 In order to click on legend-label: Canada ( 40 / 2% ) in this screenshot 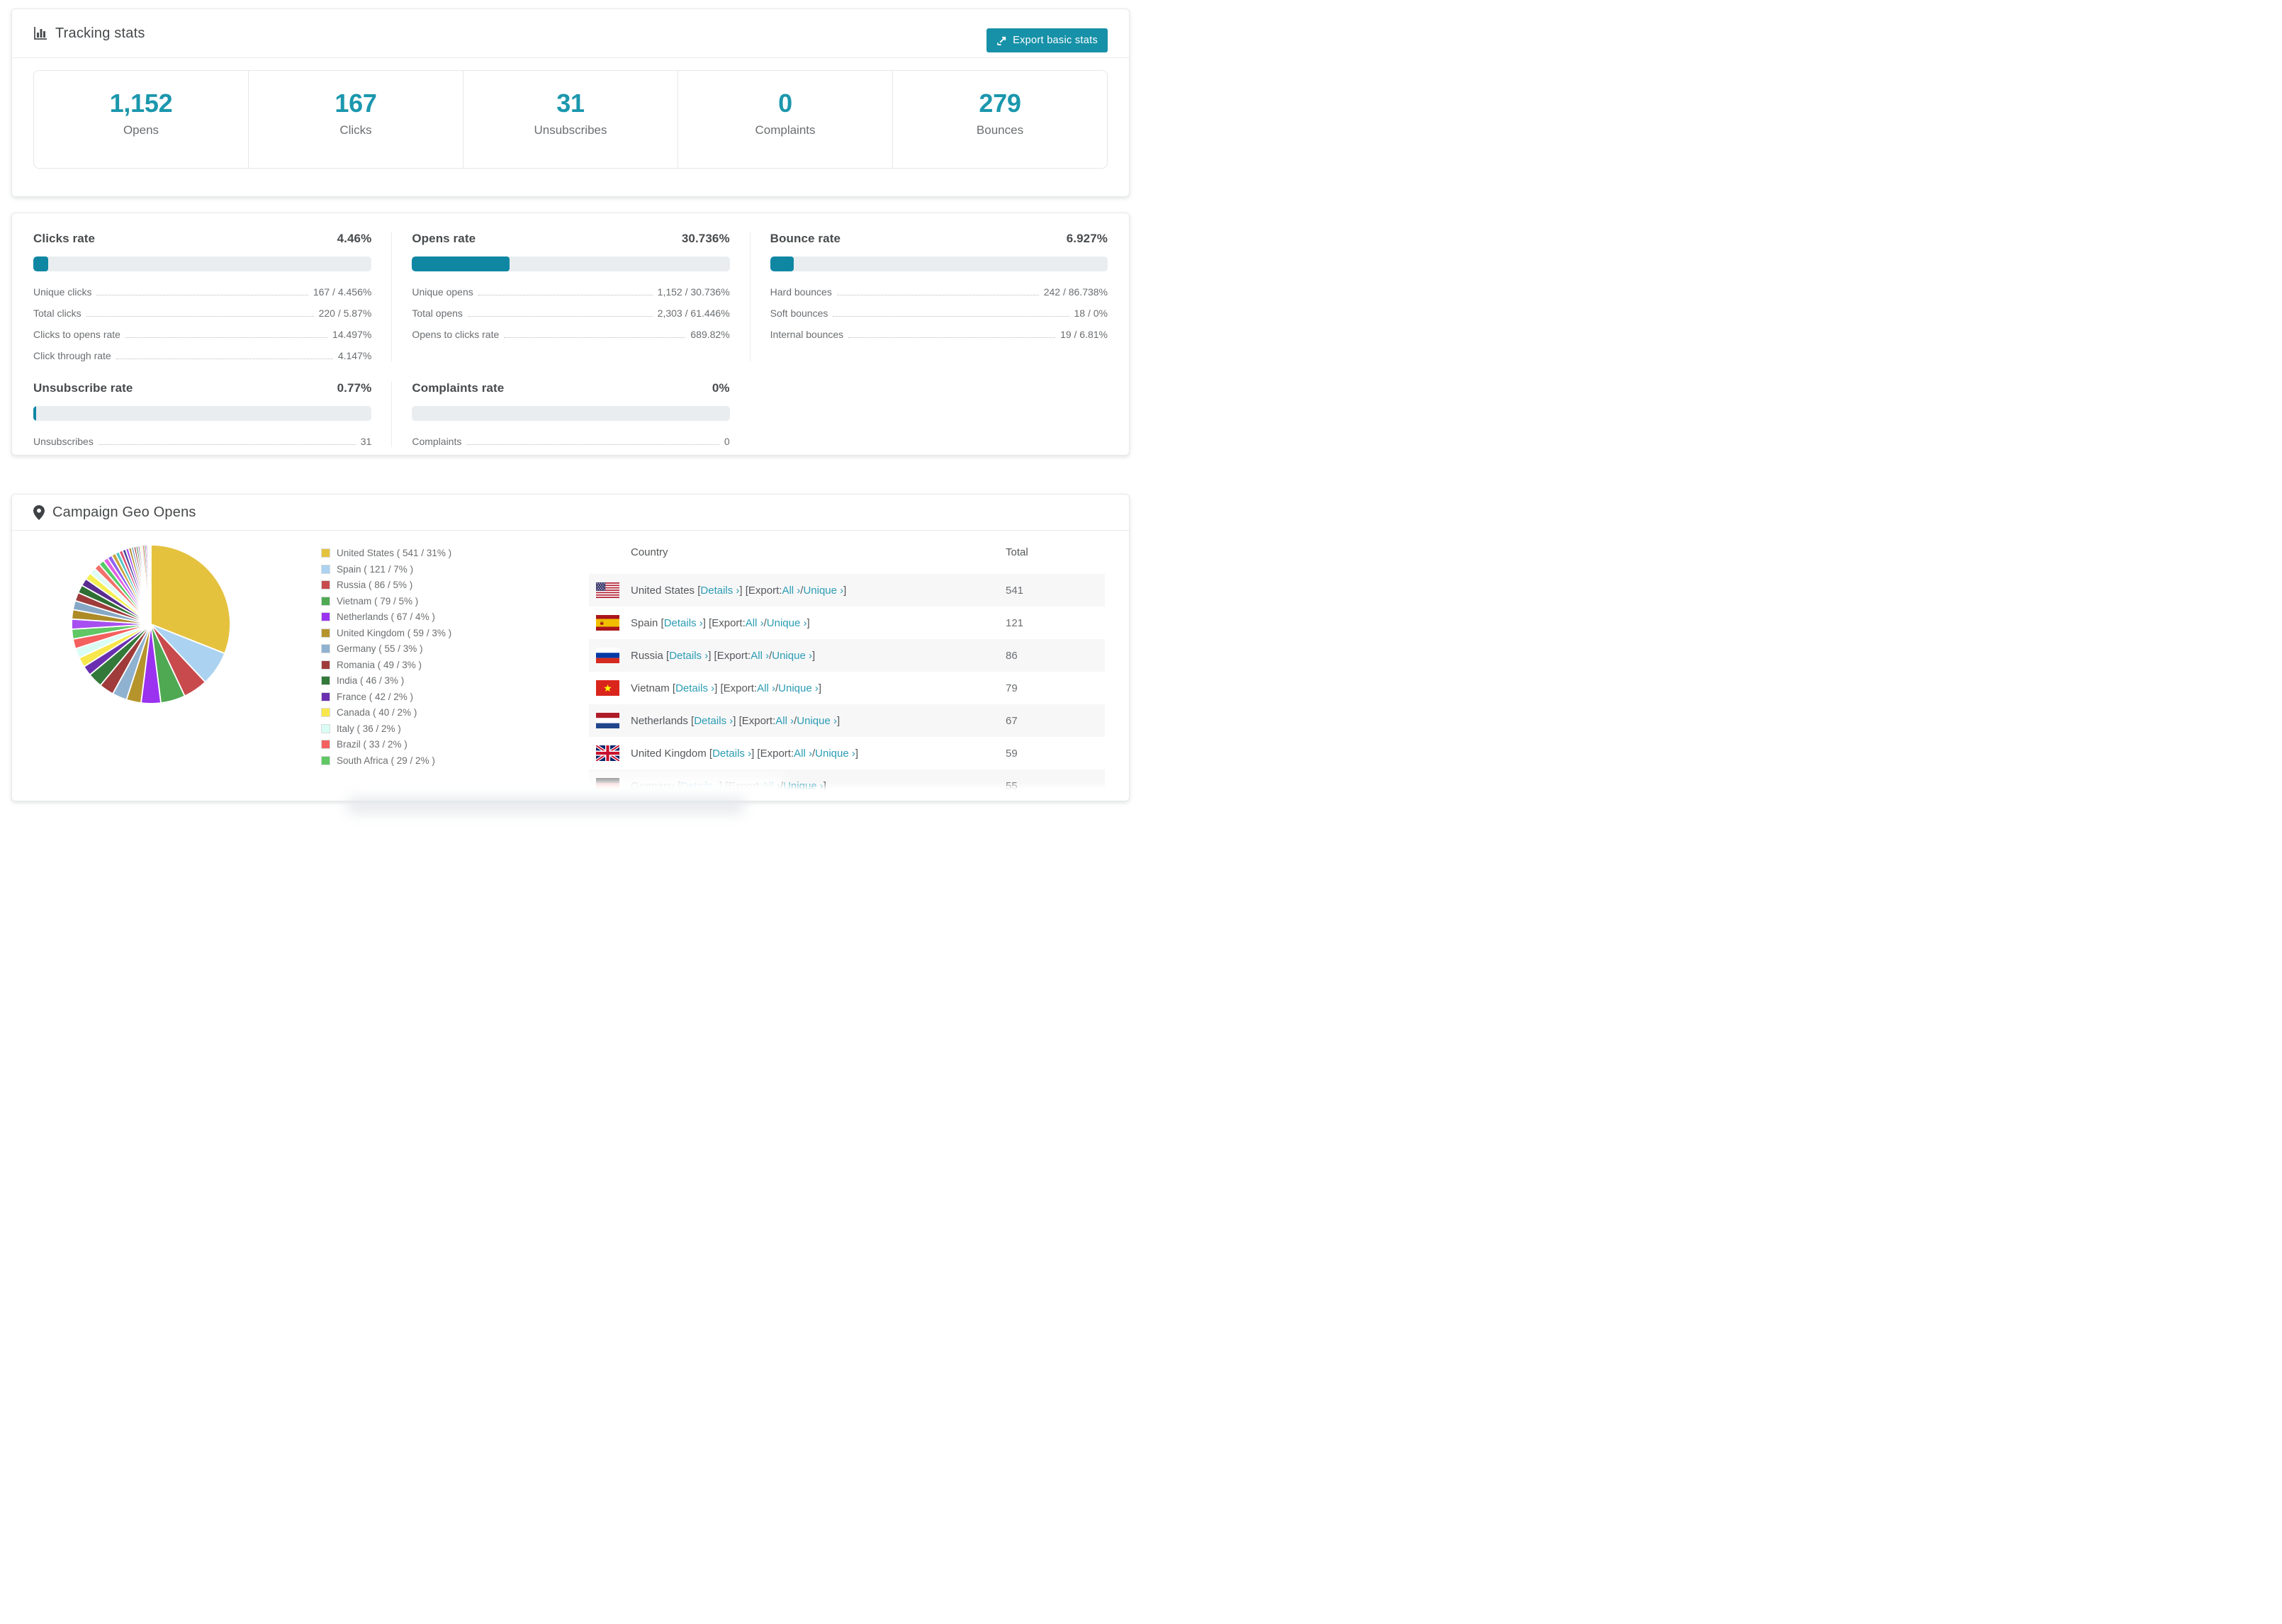, I will do `click(377, 712)`.